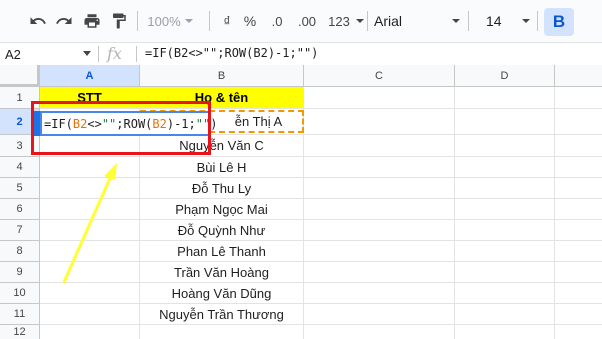 The width and height of the screenshot is (602, 339). What do you see at coordinates (89, 223) in the screenshot?
I see `annotation-arrow-icon` at bounding box center [89, 223].